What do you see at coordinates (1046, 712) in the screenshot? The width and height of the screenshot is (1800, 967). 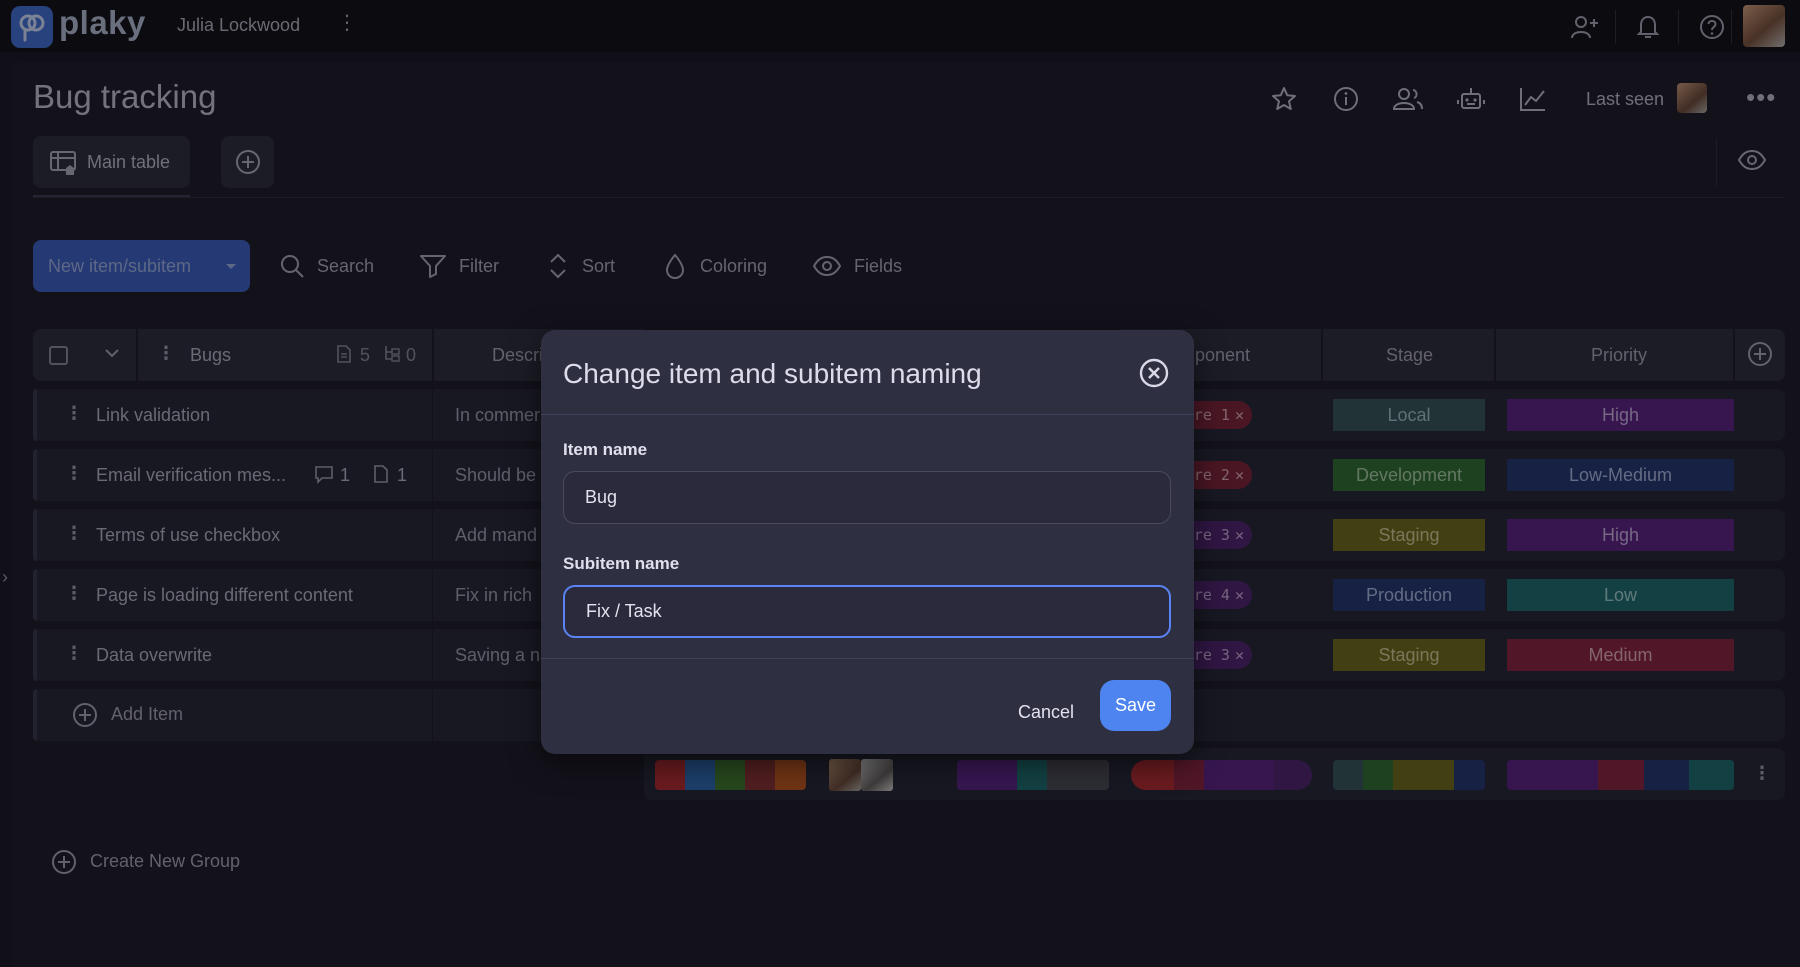 I see `cancel-button: Cancel` at bounding box center [1046, 712].